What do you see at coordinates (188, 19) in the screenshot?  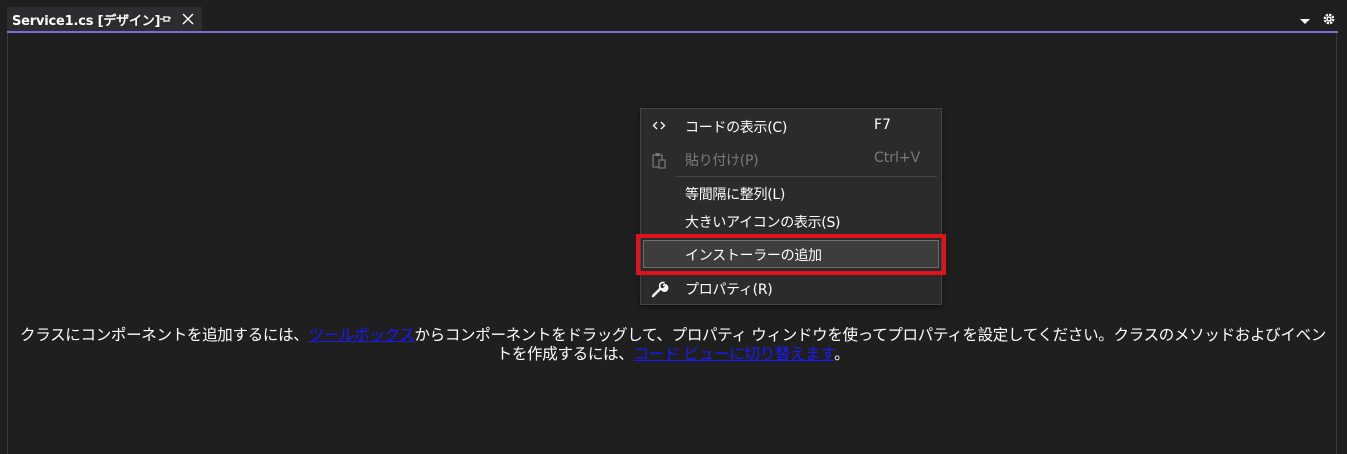 I see `close-icon` at bounding box center [188, 19].